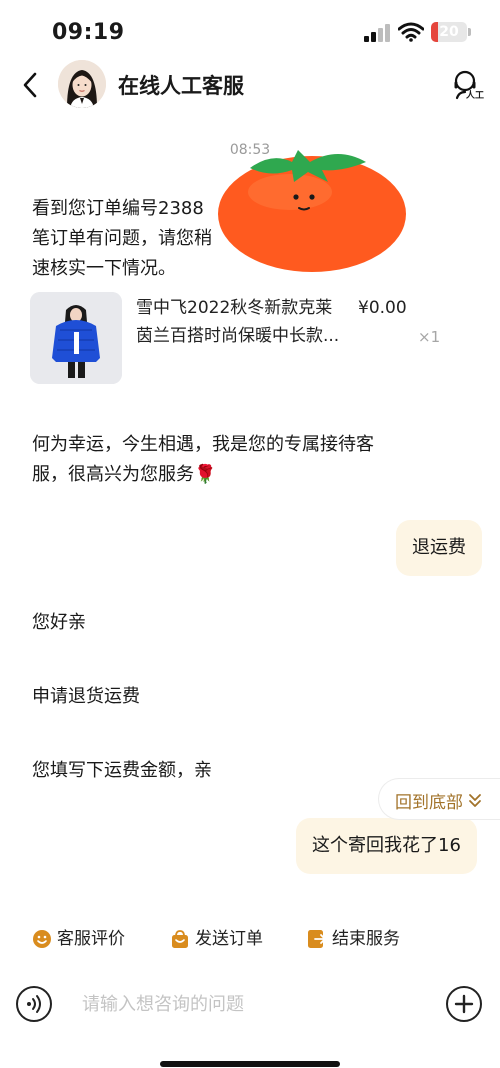  I want to click on chevron-left-icon, so click(30, 85).